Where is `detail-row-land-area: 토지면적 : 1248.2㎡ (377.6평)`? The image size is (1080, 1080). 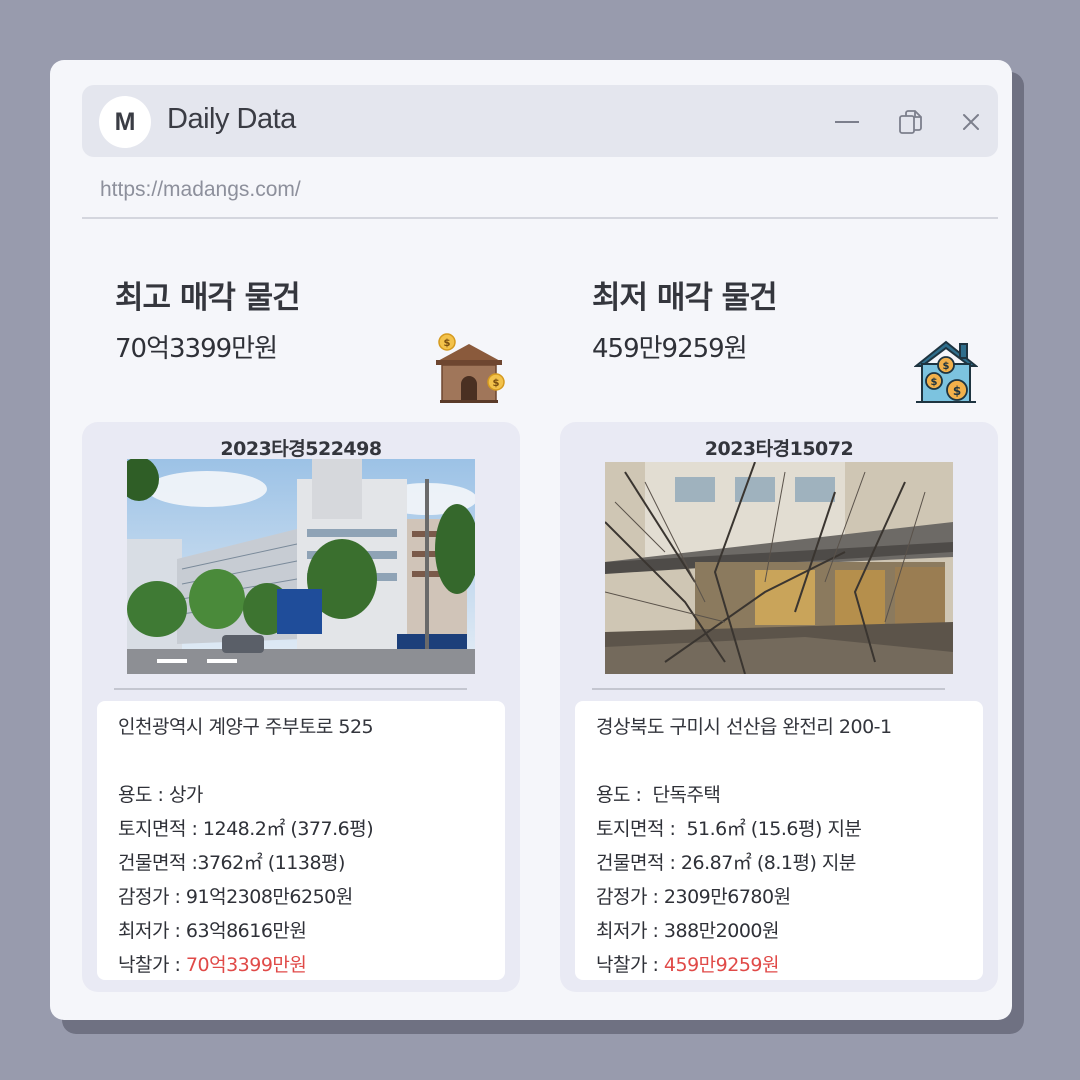
detail-row-land-area: 토지면적 : 1248.2㎡ (377.6평) is located at coordinates (246, 829).